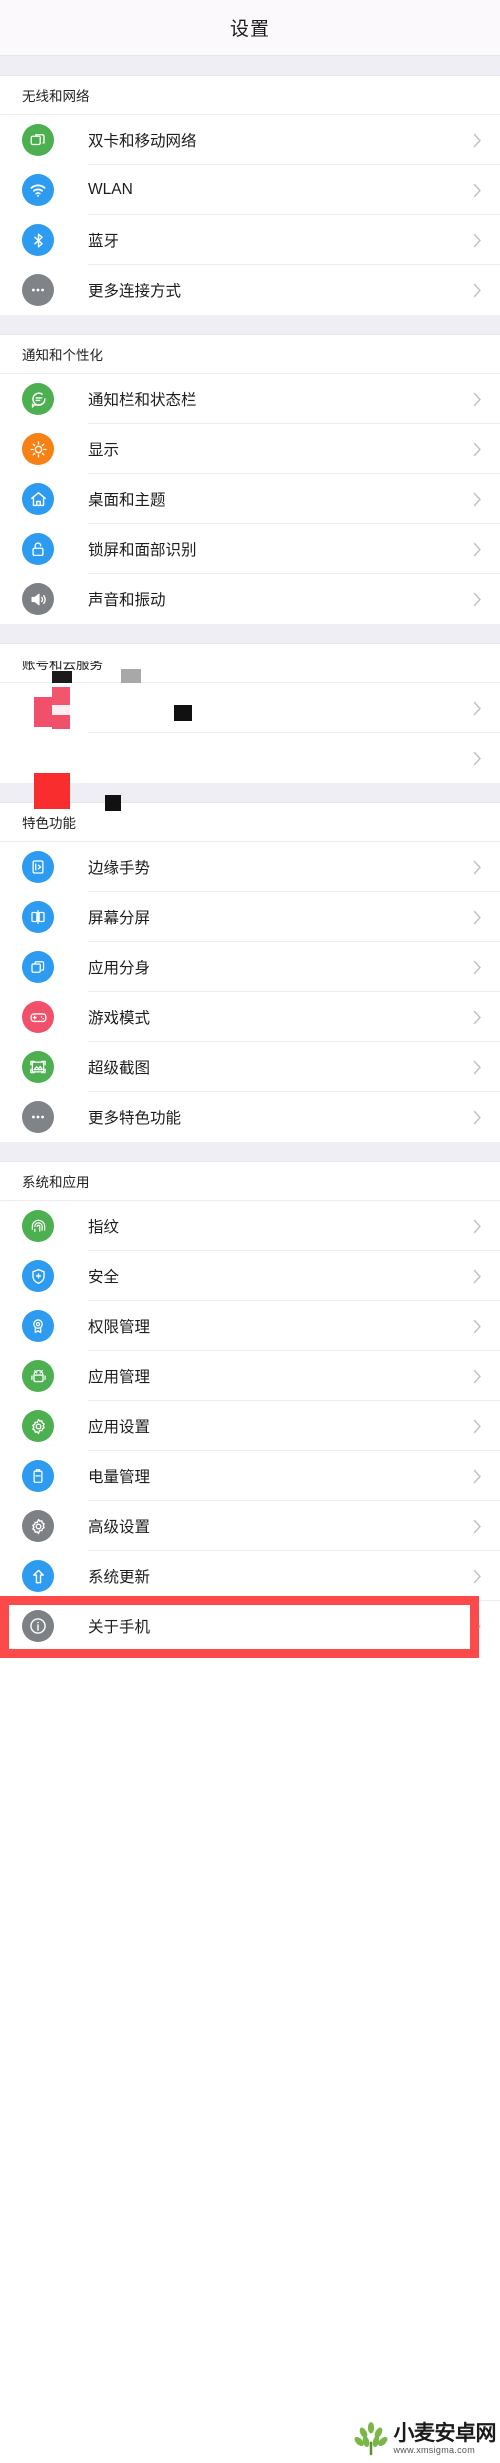  I want to click on list-item-label: 系统更新, so click(119, 1577).